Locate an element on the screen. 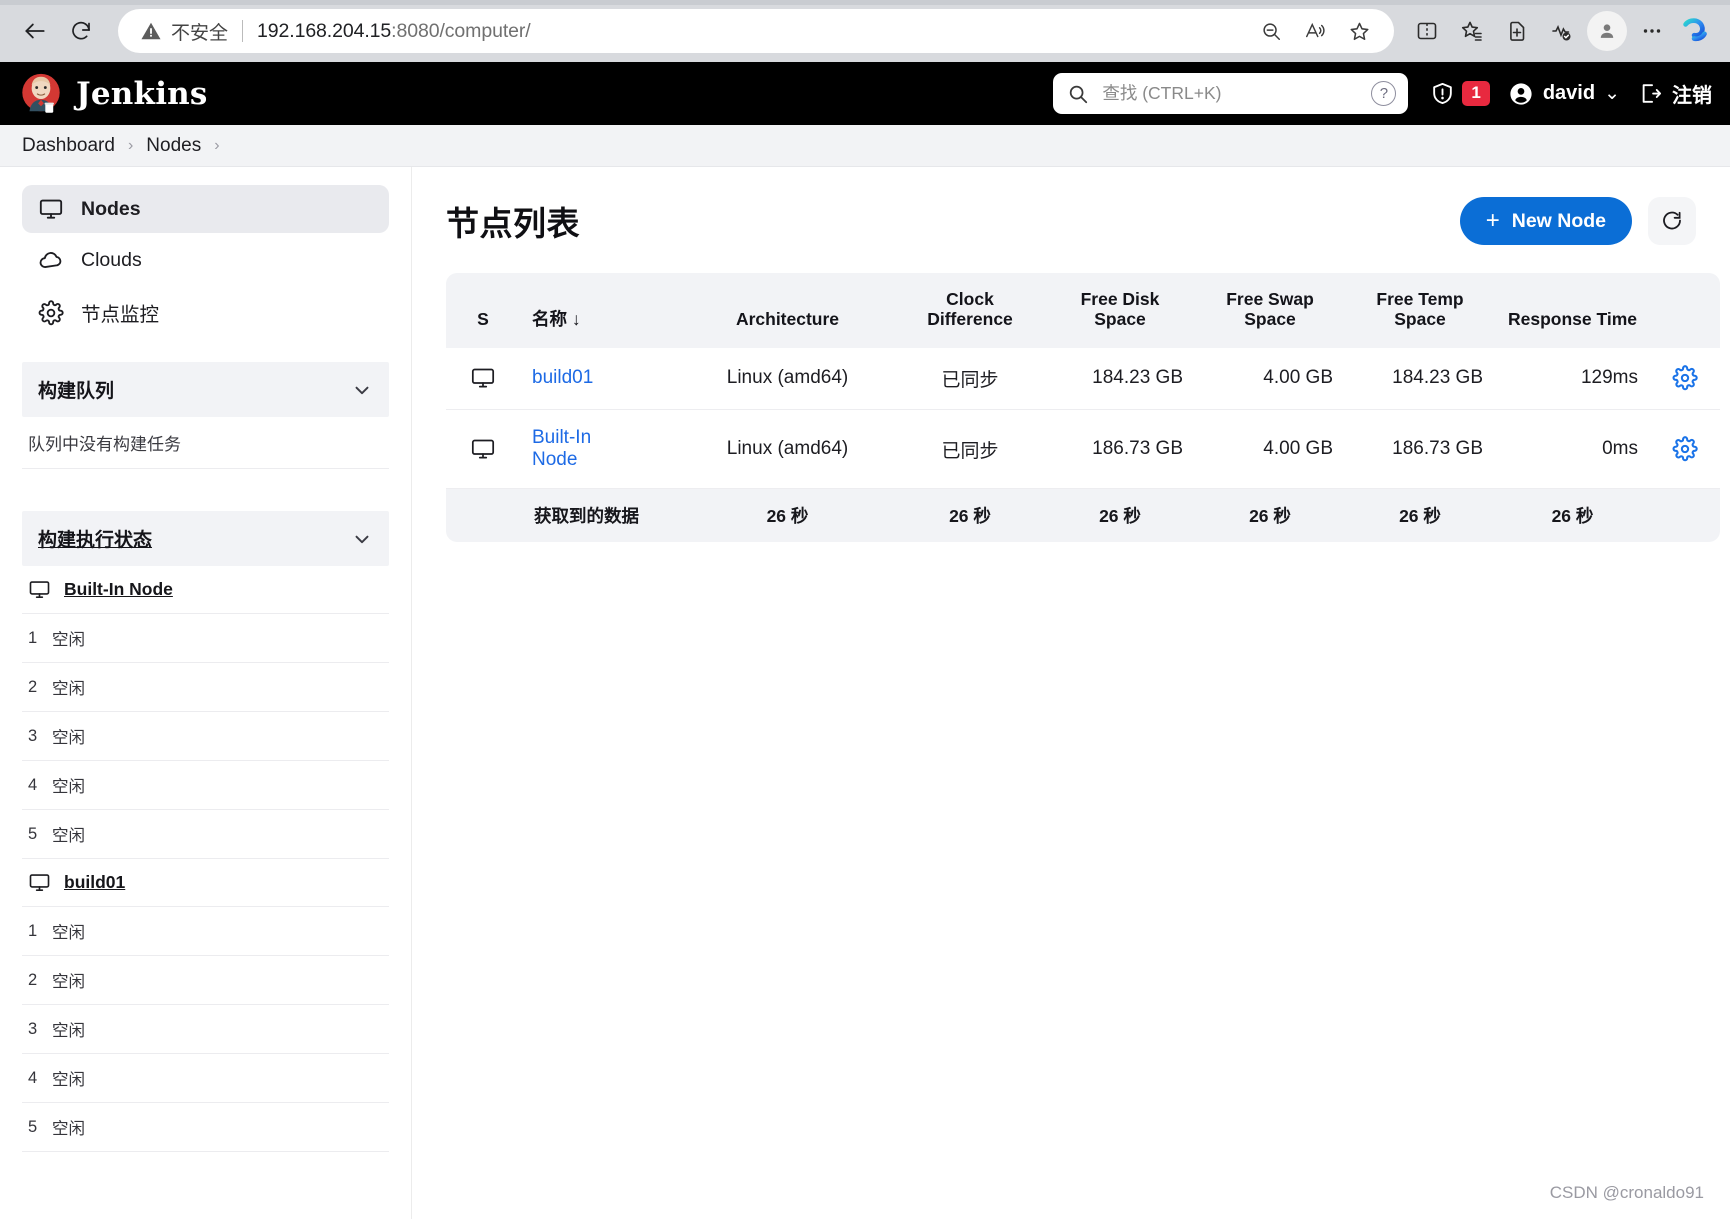  main-header: 节点列表 + New Node is located at coordinates (1071, 221).